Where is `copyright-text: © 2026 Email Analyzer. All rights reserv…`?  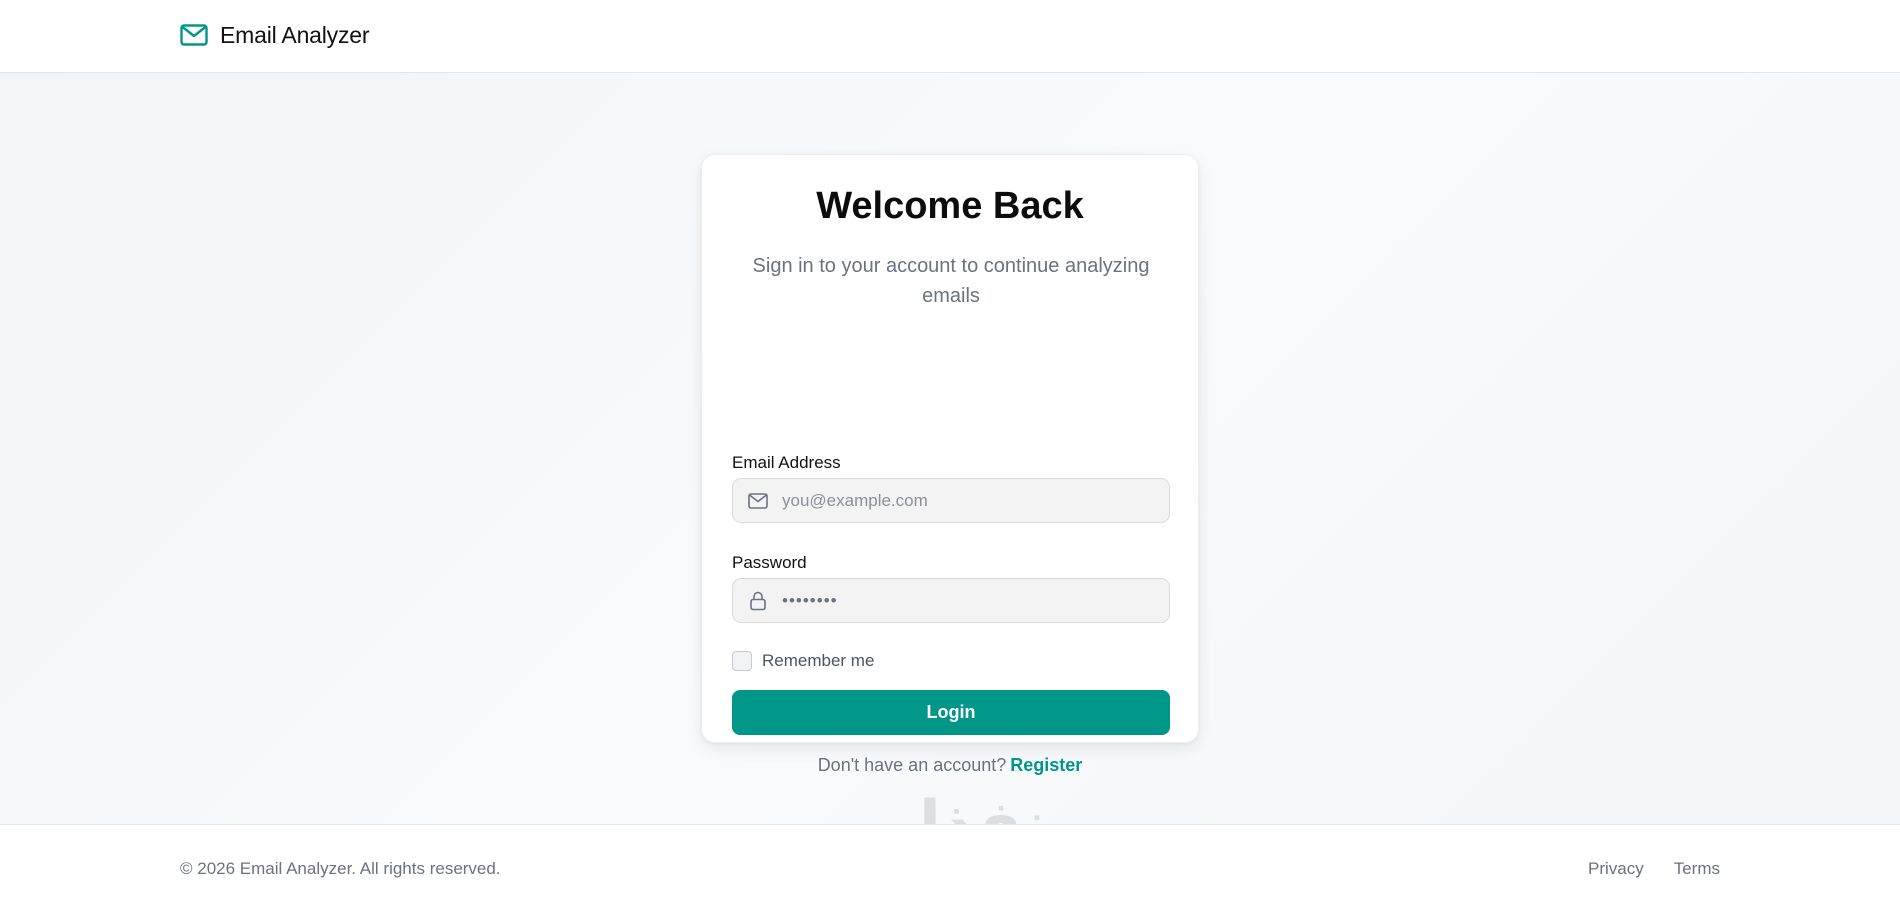
copyright-text: © 2026 Email Analyzer. All rights reserv… is located at coordinates (340, 868).